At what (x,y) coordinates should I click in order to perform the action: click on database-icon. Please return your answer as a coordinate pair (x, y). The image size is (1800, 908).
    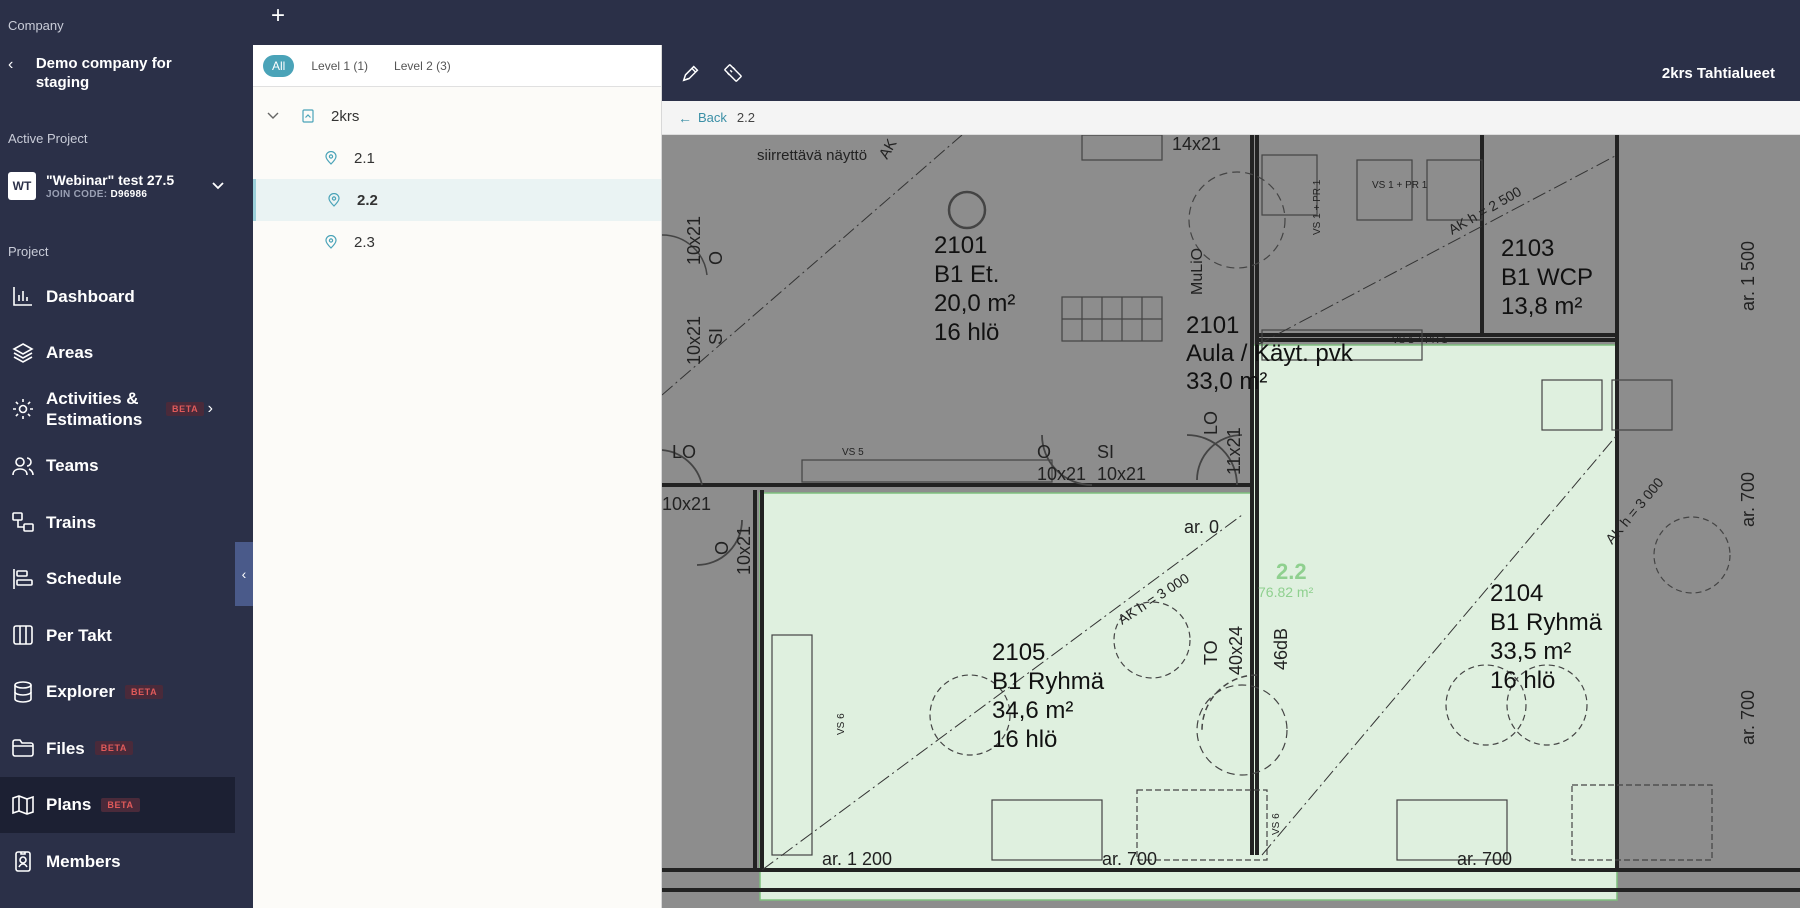
    Looking at the image, I should click on (23, 692).